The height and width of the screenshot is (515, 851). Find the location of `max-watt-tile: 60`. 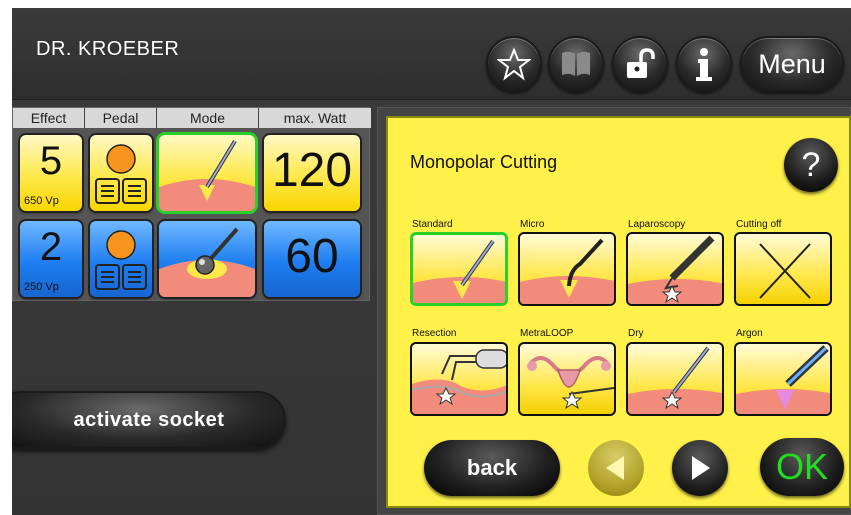

max-watt-tile: 60 is located at coordinates (312, 259).